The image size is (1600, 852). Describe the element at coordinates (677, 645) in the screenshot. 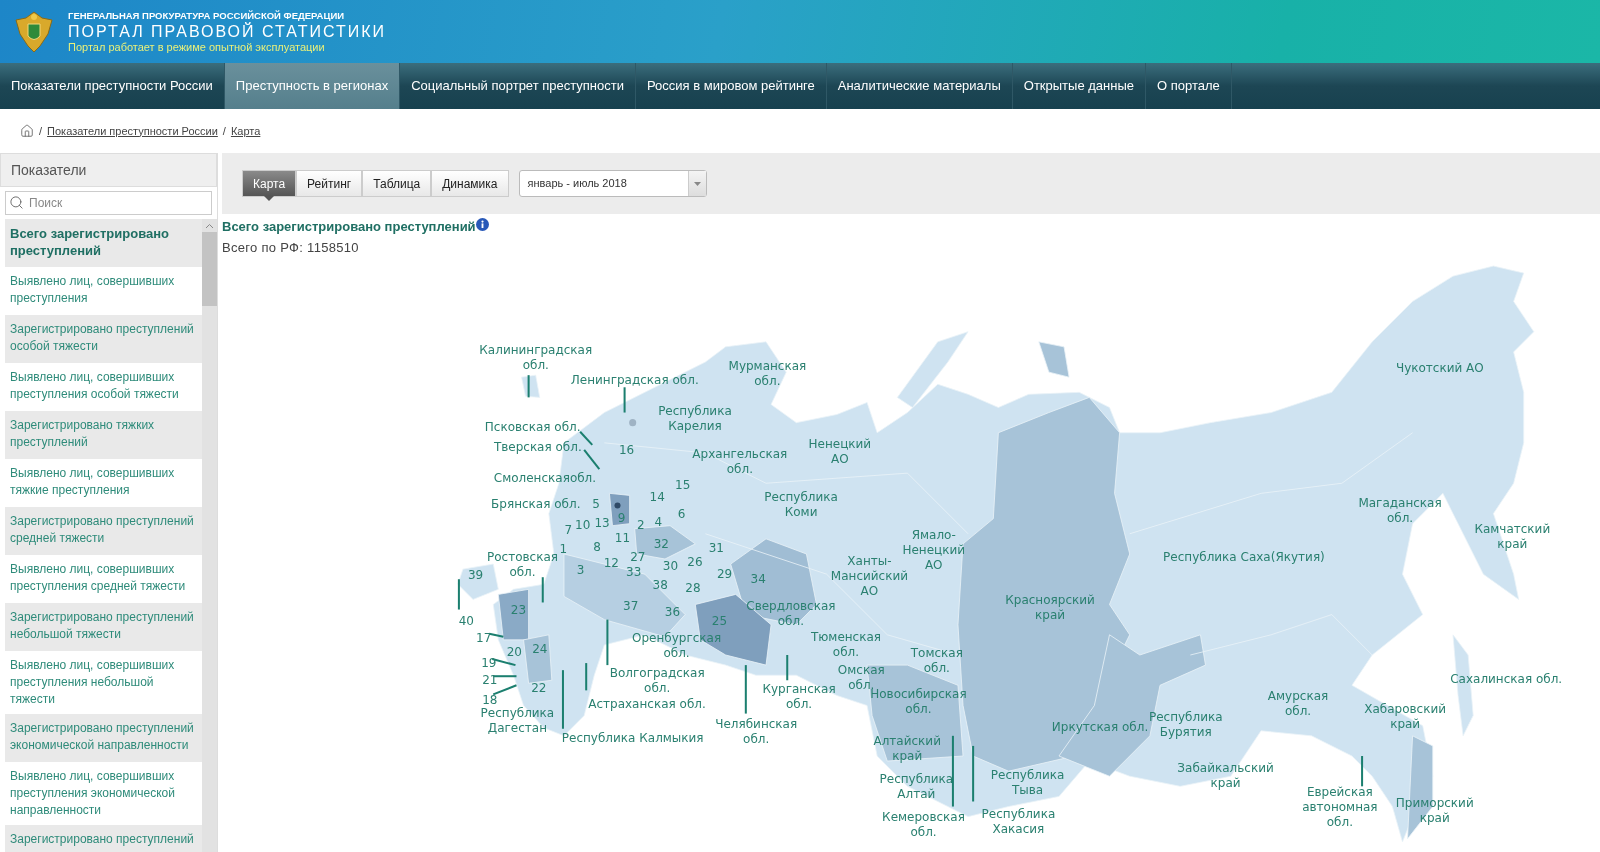

I see `region-label: Оренбургская обл.` at that location.